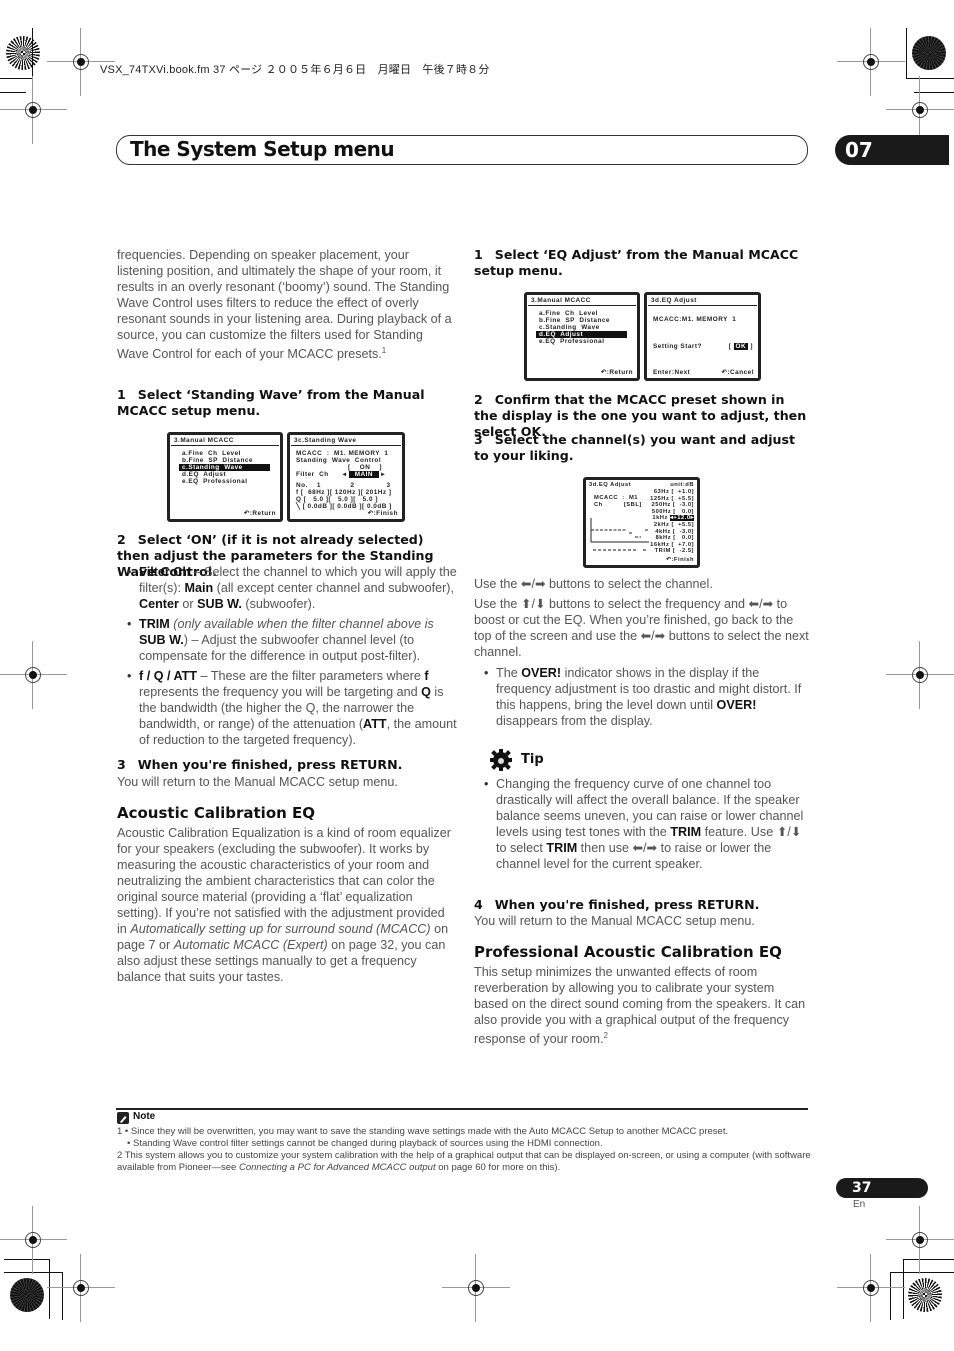  Describe the element at coordinates (672, 525) in the screenshot. I see `osd-eq-band: 2kHz [ +5.5]` at that location.